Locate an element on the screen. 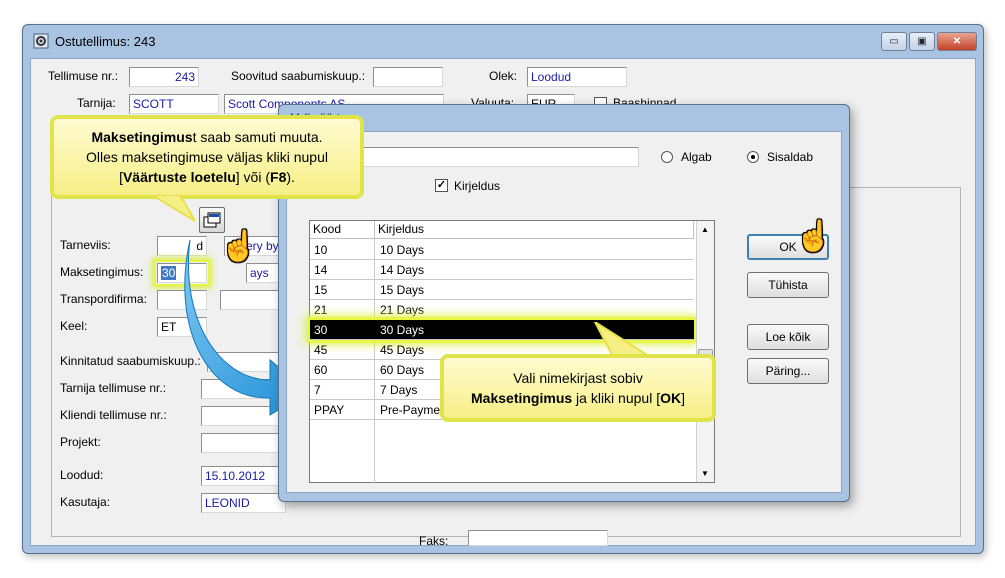 This screenshot has width=1005, height=578. kasutaja-field: LEONID is located at coordinates (243, 503).